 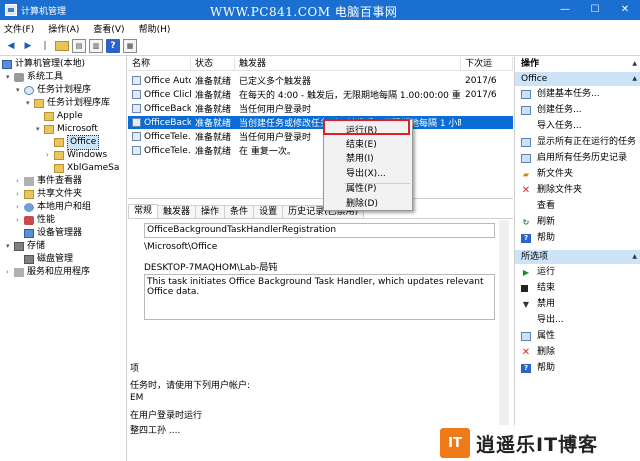 What do you see at coordinates (35, 220) in the screenshot?
I see `tree-node-performance: › 性能` at bounding box center [35, 220].